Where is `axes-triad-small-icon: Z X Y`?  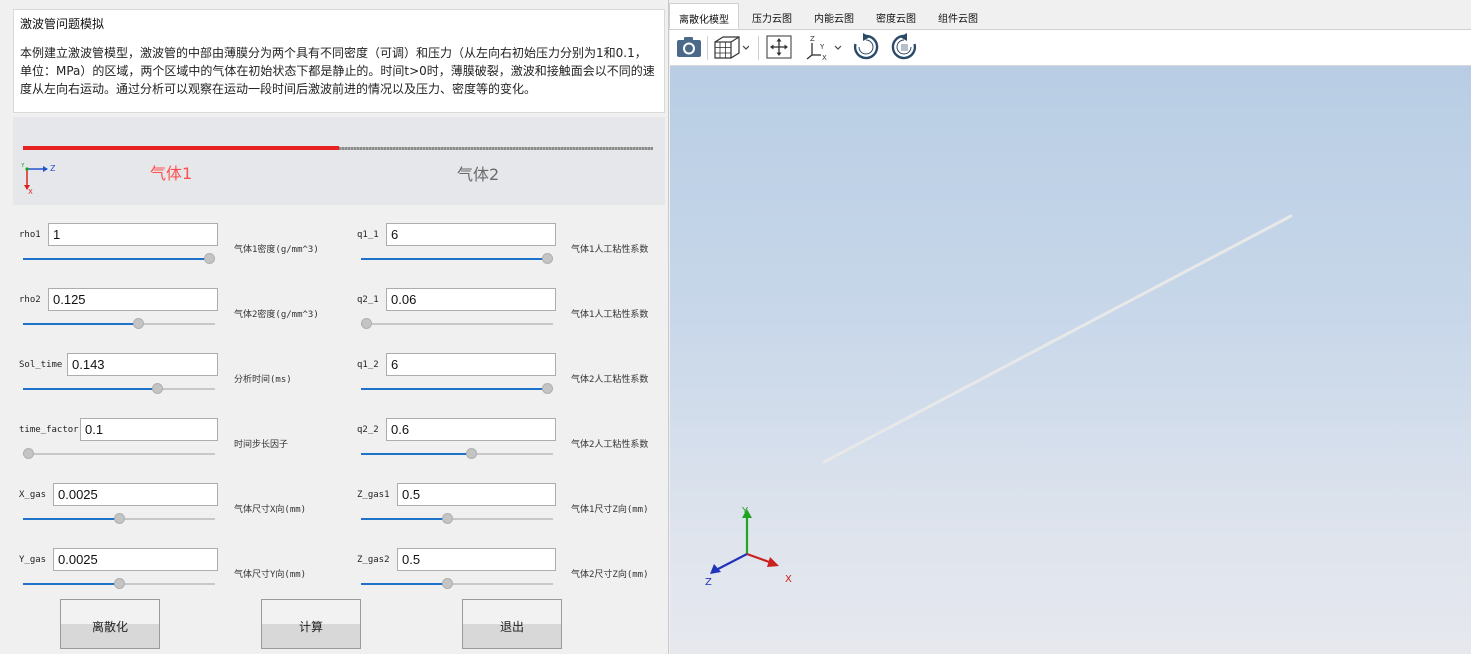 axes-triad-small-icon: Z X Y is located at coordinates (38, 179).